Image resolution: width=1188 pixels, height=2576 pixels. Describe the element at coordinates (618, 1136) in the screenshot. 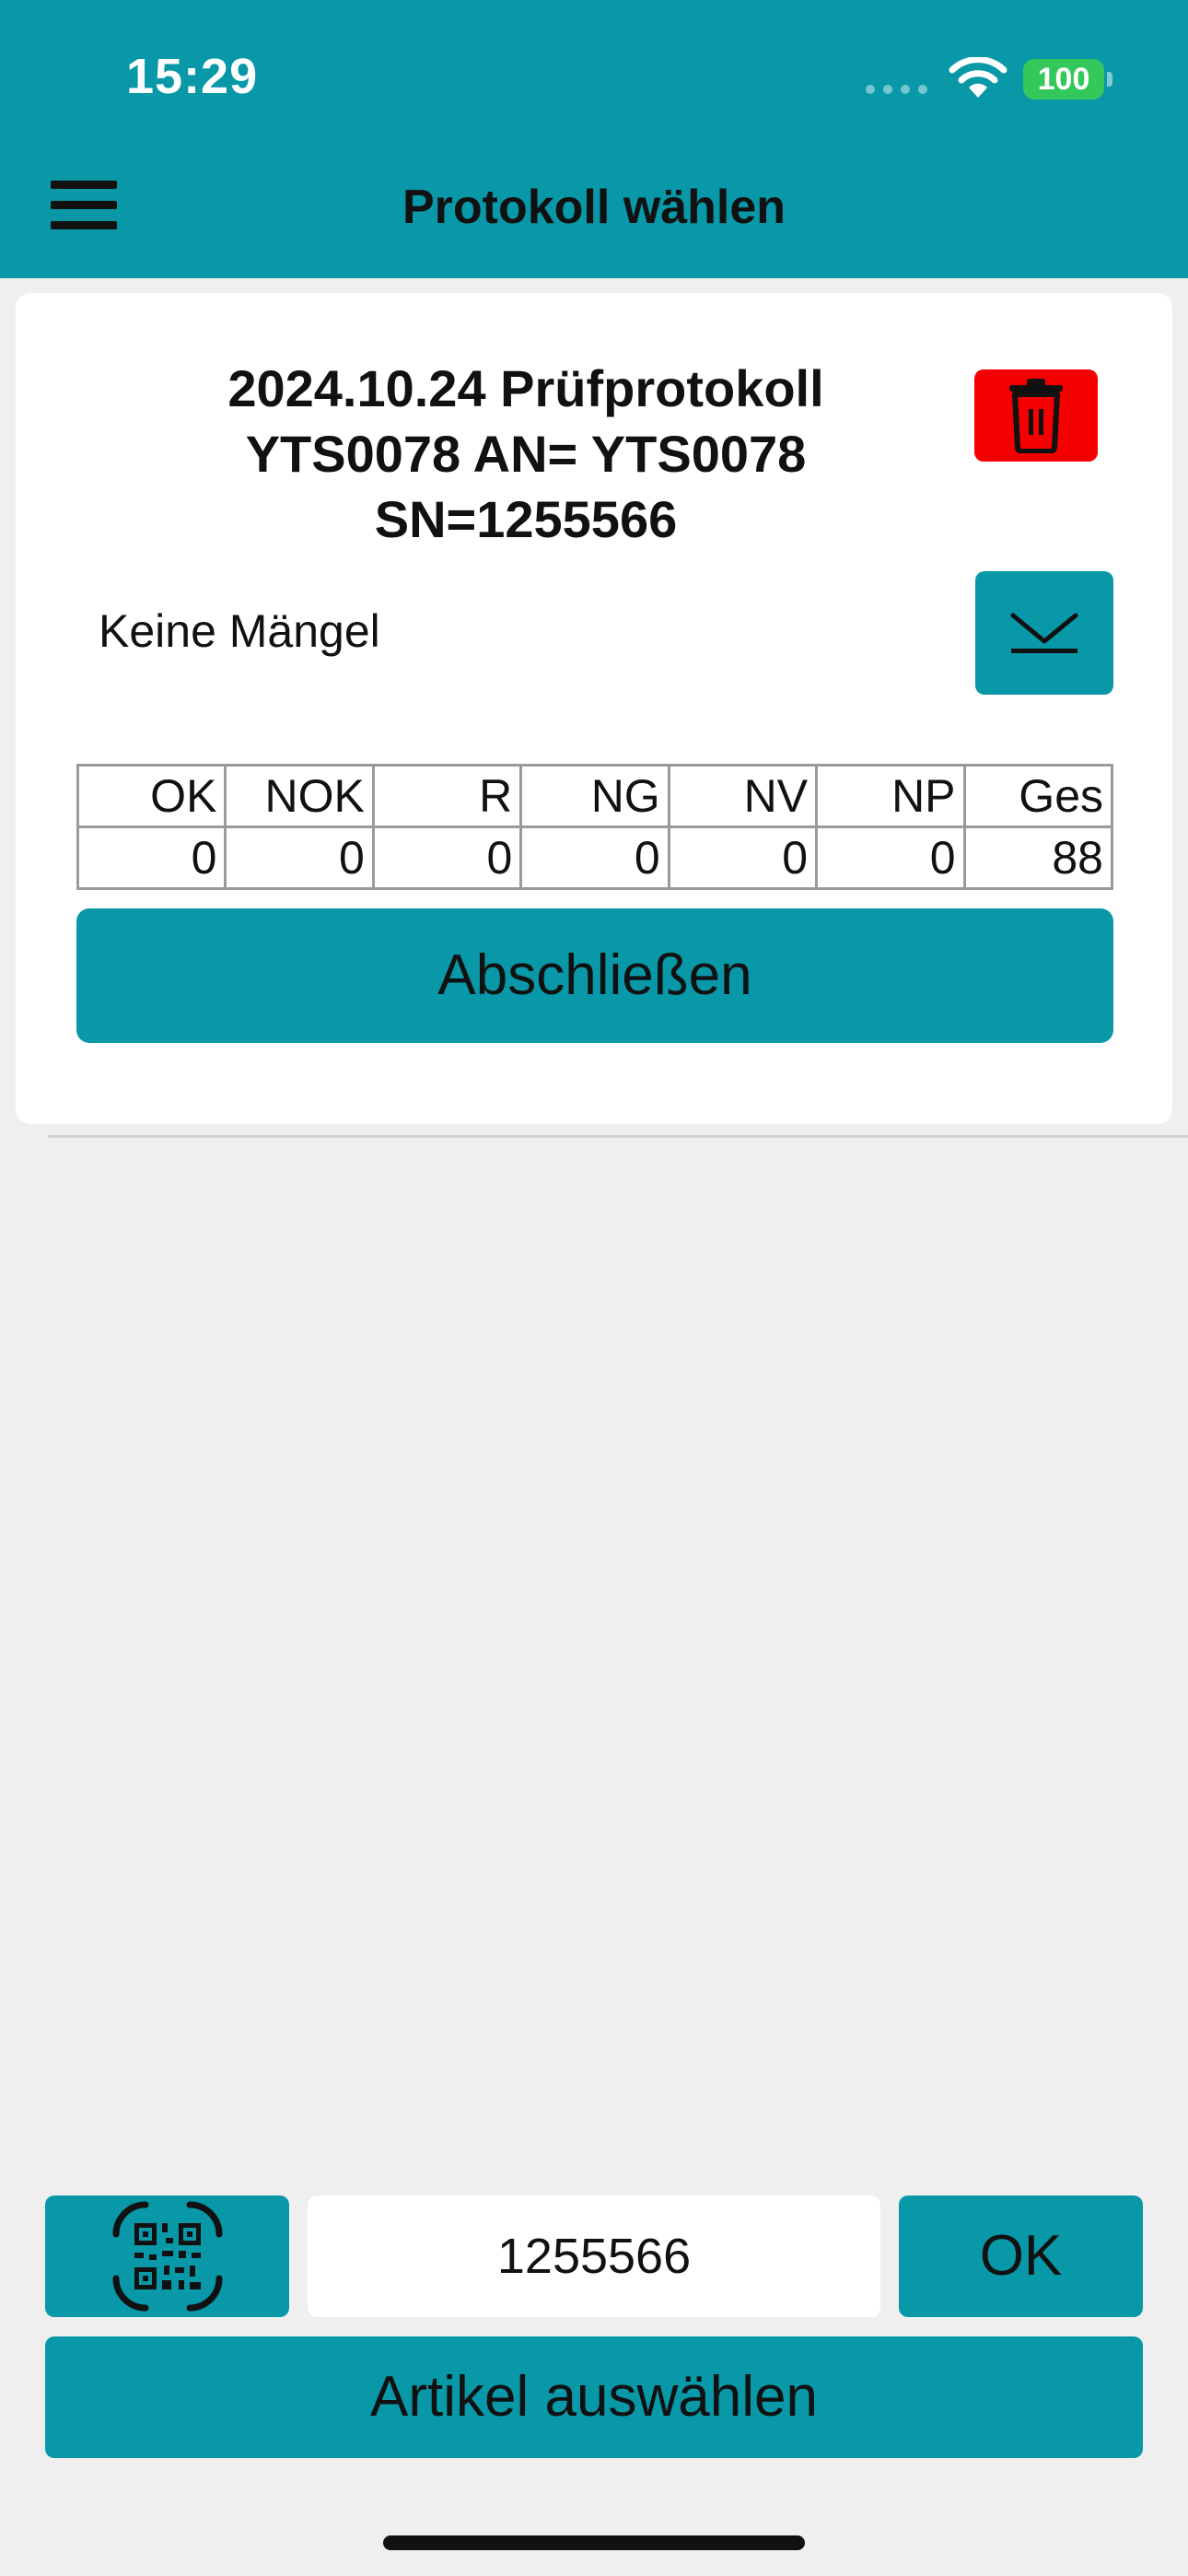

I see `list-divider` at that location.